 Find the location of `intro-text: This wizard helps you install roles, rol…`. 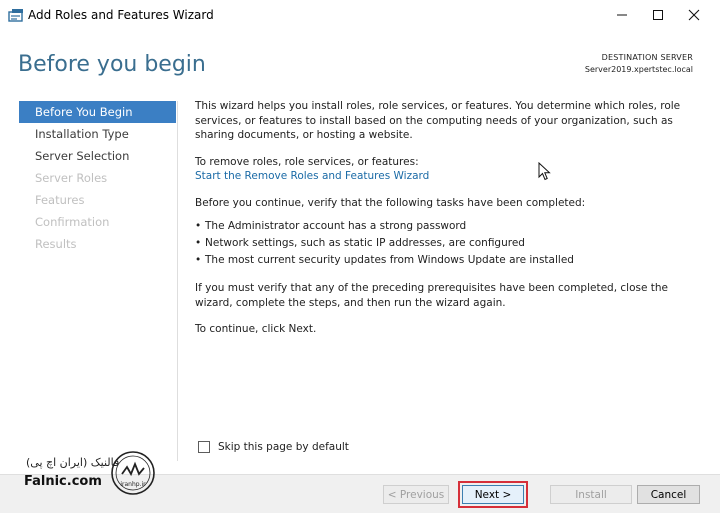

intro-text: This wizard helps you install roles, rol… is located at coordinates (438, 120).